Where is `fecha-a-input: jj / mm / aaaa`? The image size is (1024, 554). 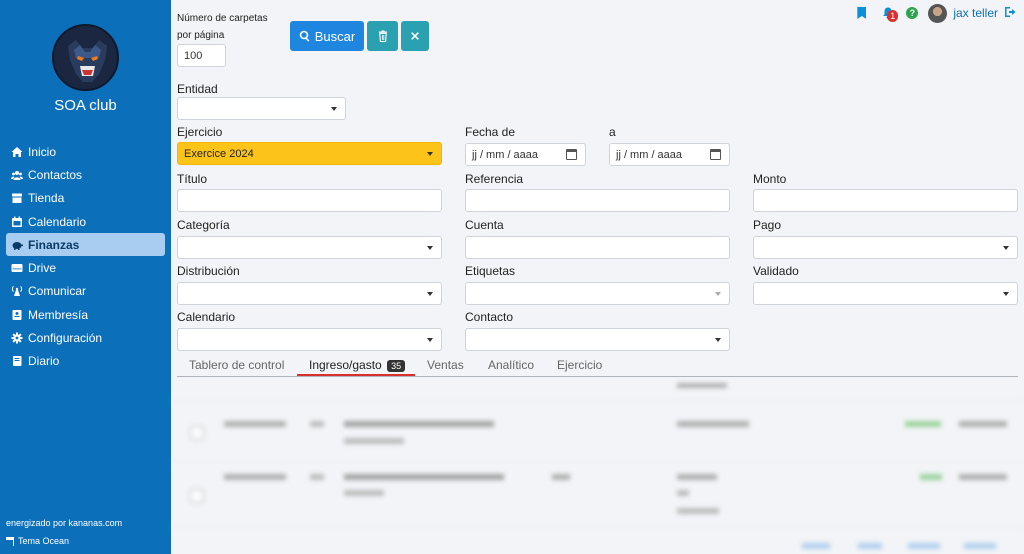 fecha-a-input: jj / mm / aaaa is located at coordinates (669, 154).